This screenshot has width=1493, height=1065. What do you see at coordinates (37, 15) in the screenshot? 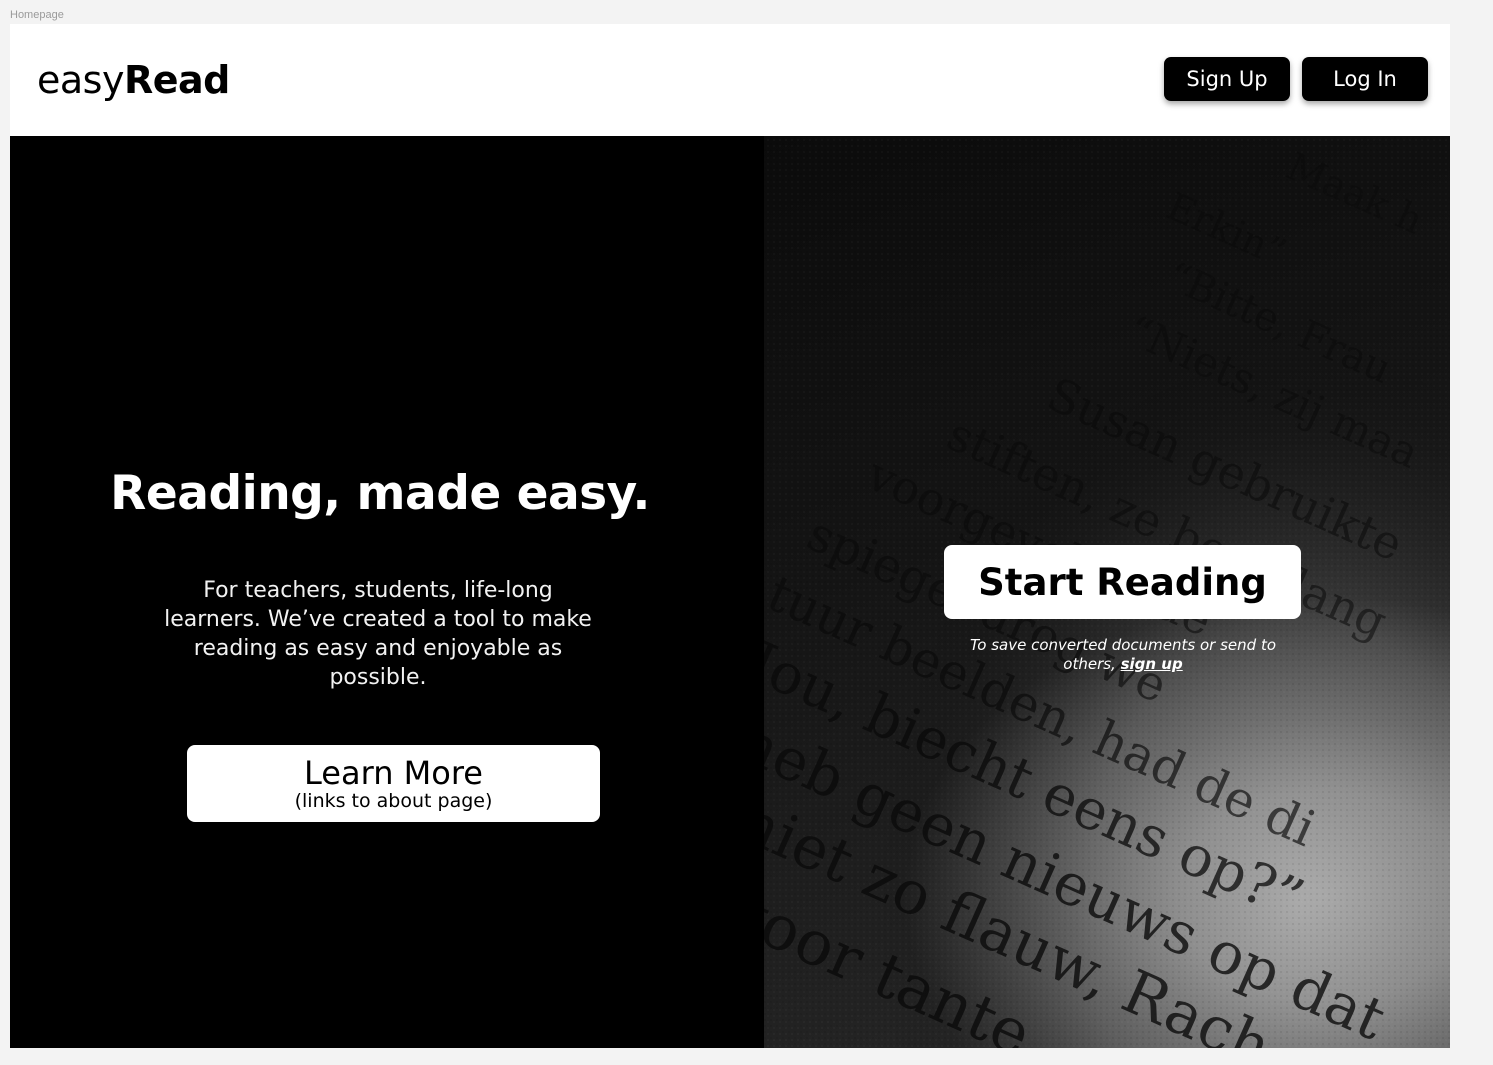
I see `frame-label: Homepage` at bounding box center [37, 15].